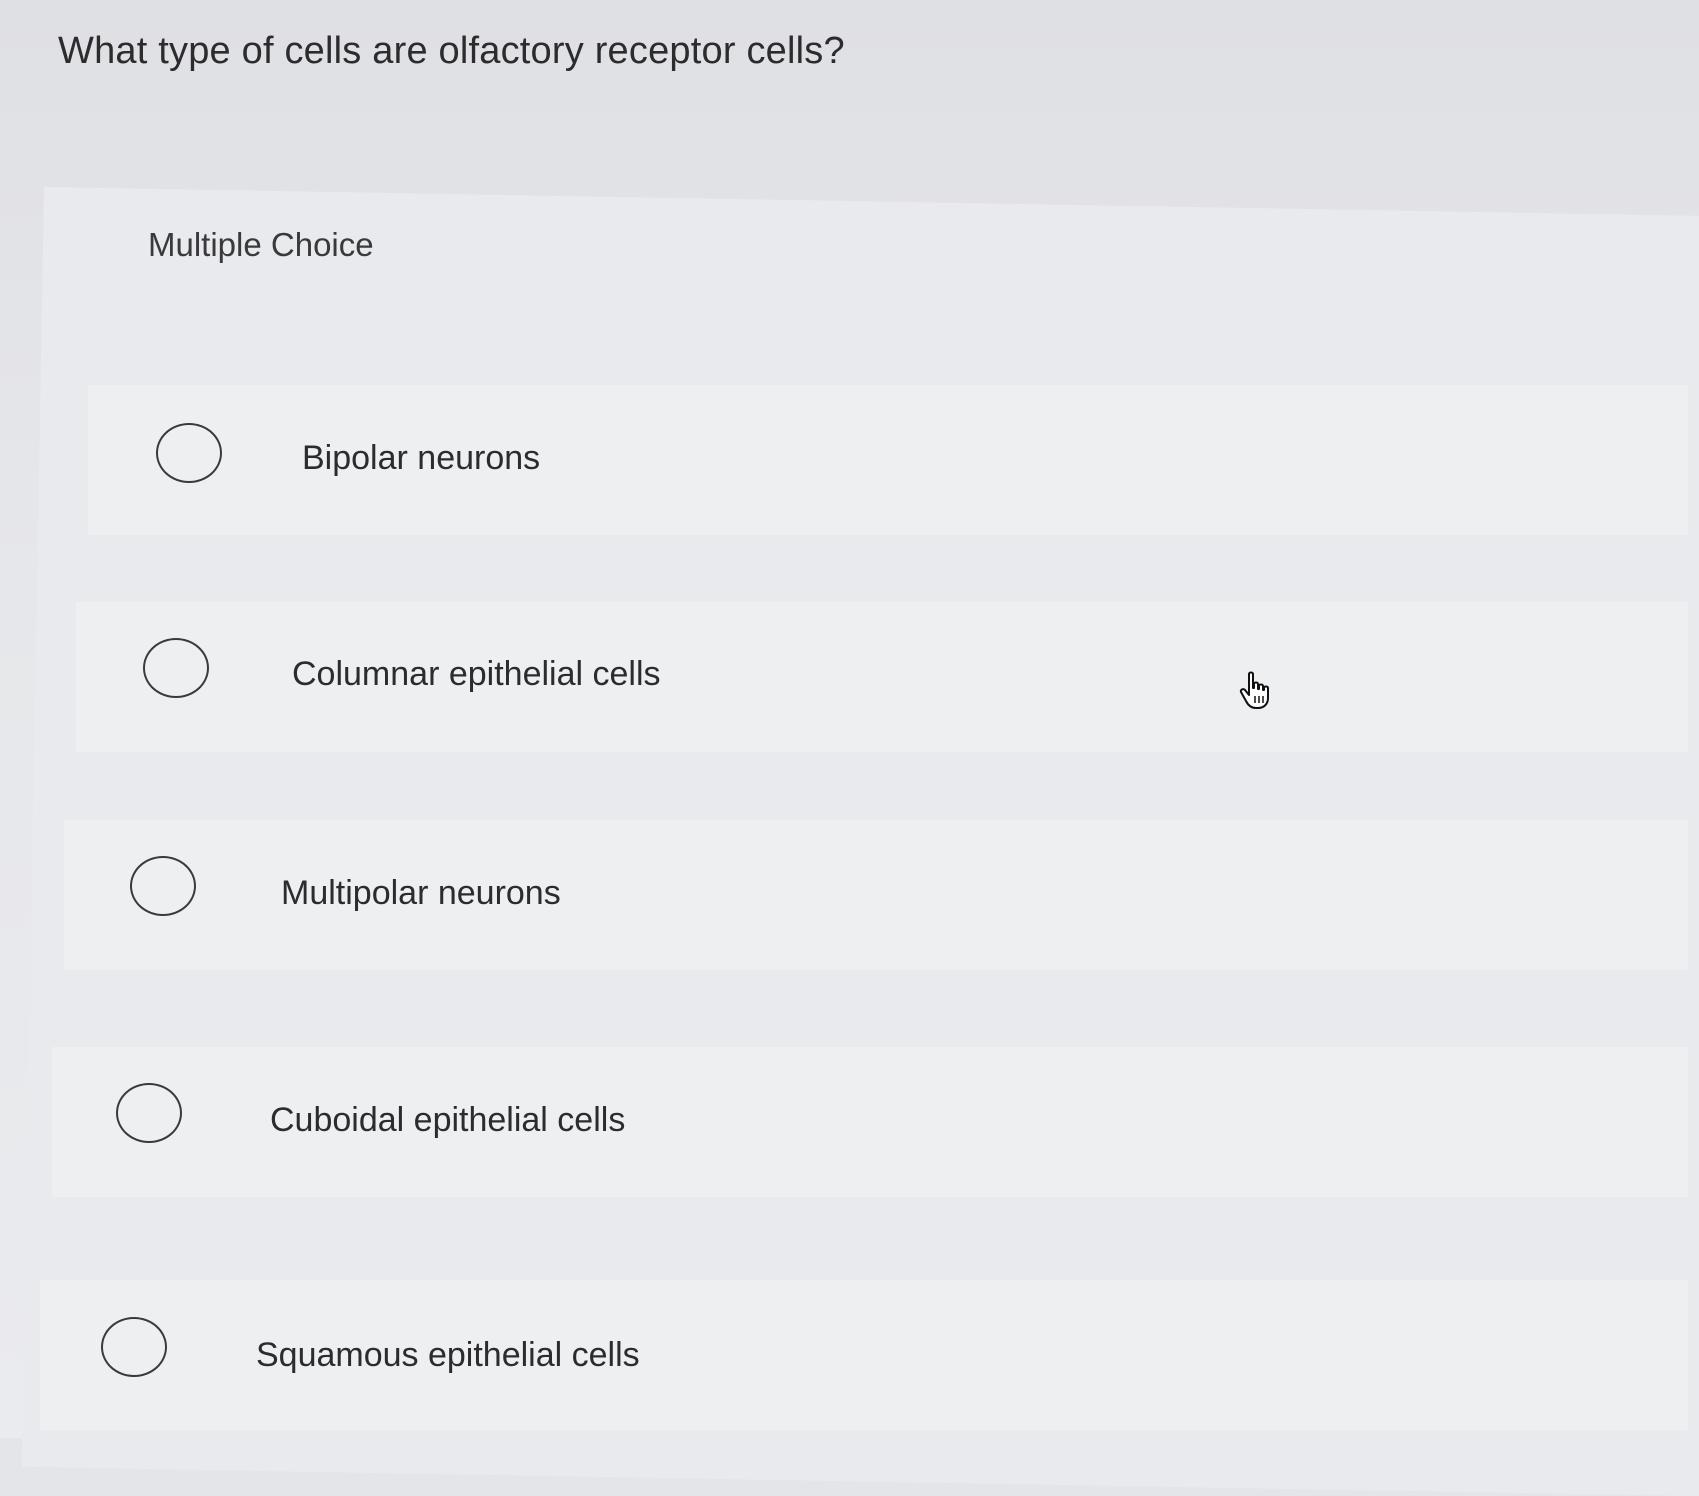  I want to click on question-type-label: Multiple Choice, so click(261, 244).